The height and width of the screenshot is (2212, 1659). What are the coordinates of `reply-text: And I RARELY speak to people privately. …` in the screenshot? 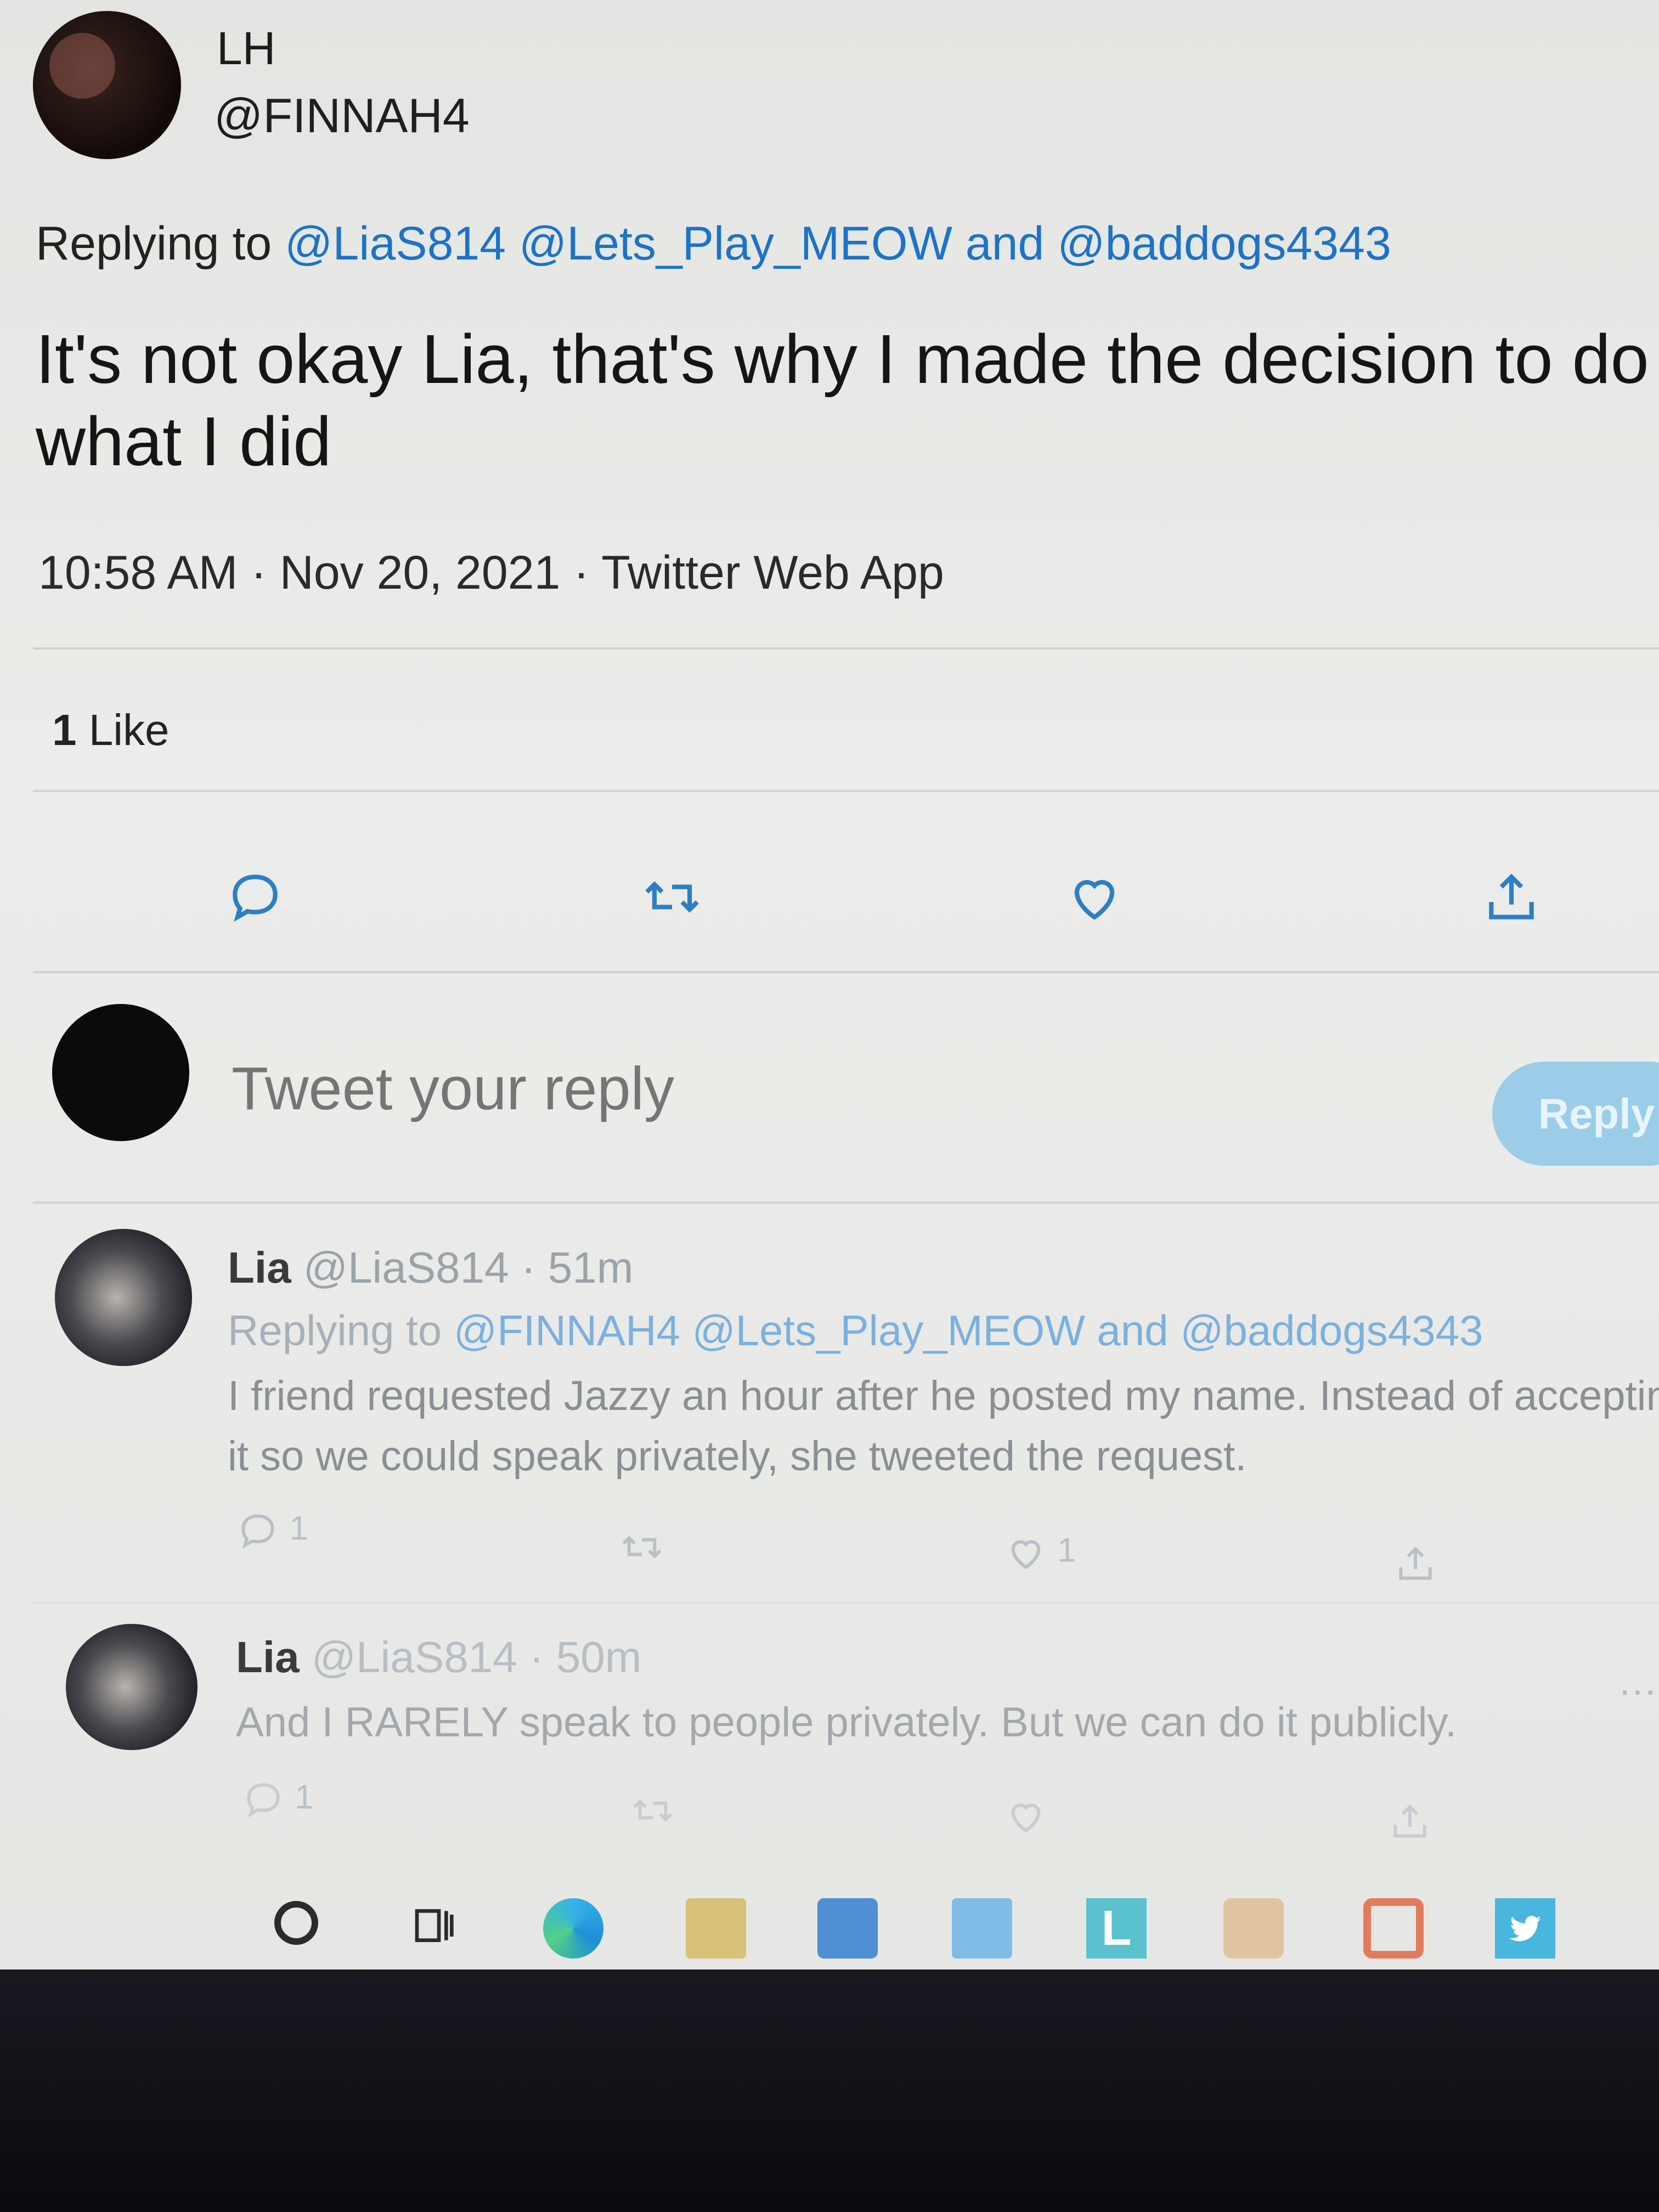 It's located at (847, 1723).